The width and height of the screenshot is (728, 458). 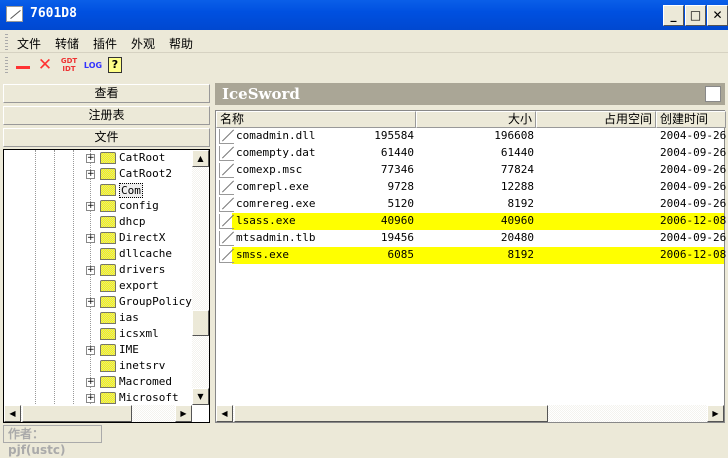 I want to click on column-created: 创建时间, so click(x=691, y=119).